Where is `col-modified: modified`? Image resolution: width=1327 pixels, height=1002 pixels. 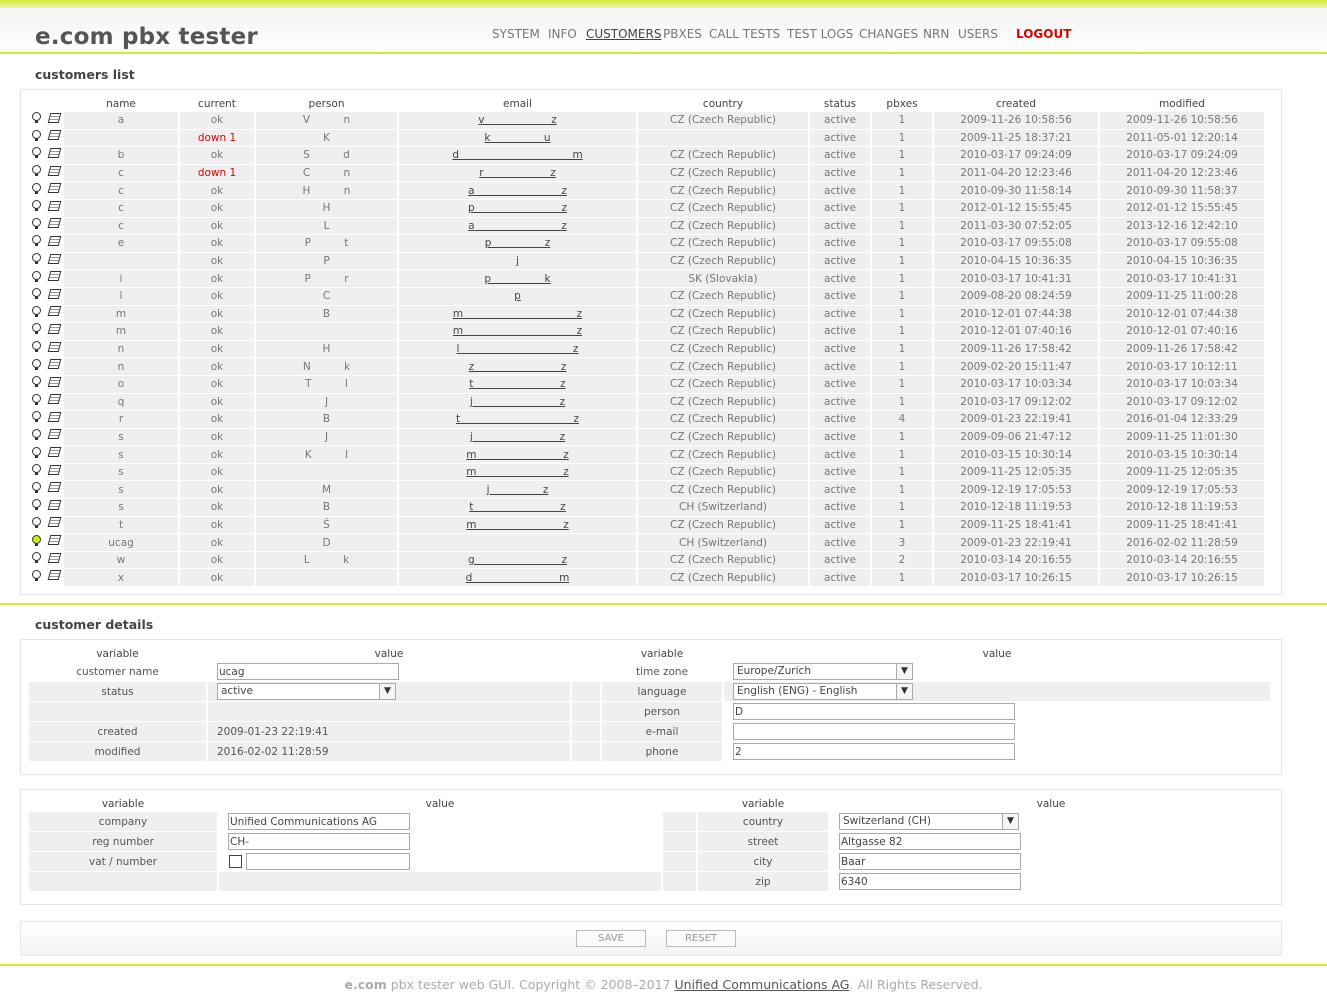
col-modified: modified is located at coordinates (1182, 104).